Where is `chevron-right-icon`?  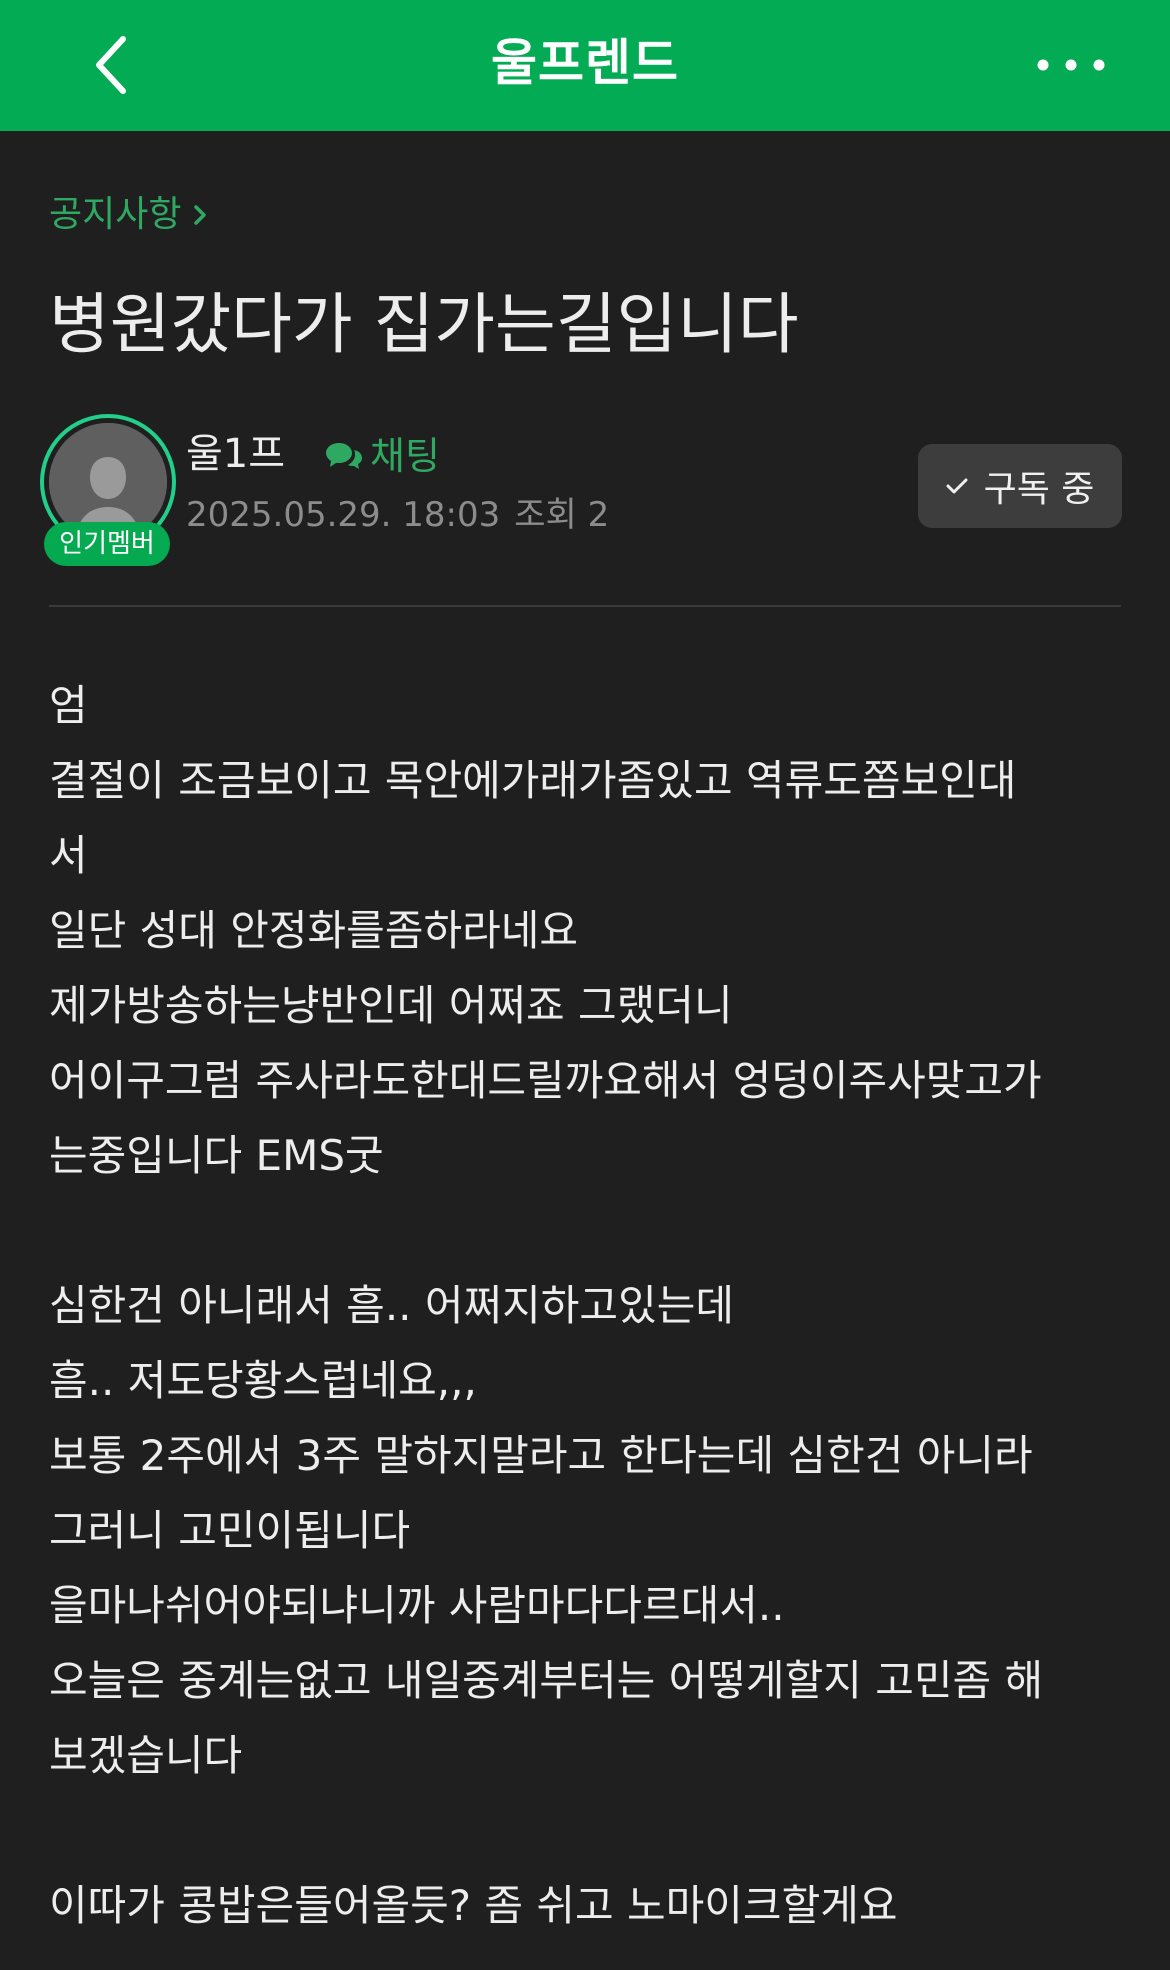 chevron-right-icon is located at coordinates (200, 215).